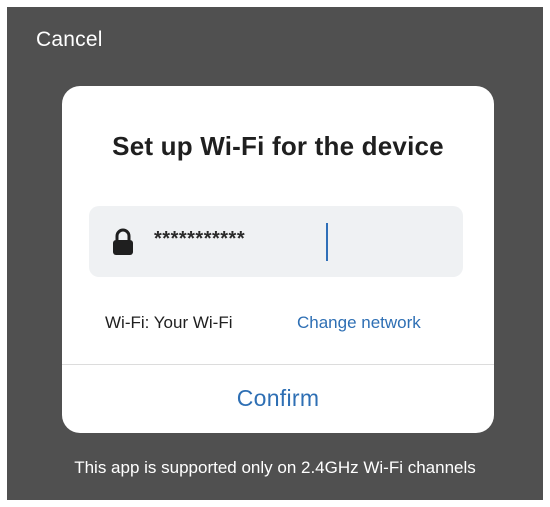 The height and width of the screenshot is (507, 550). What do you see at coordinates (169, 322) in the screenshot?
I see `current-wifi-label: Wi-Fi: Your Wi-Fi` at bounding box center [169, 322].